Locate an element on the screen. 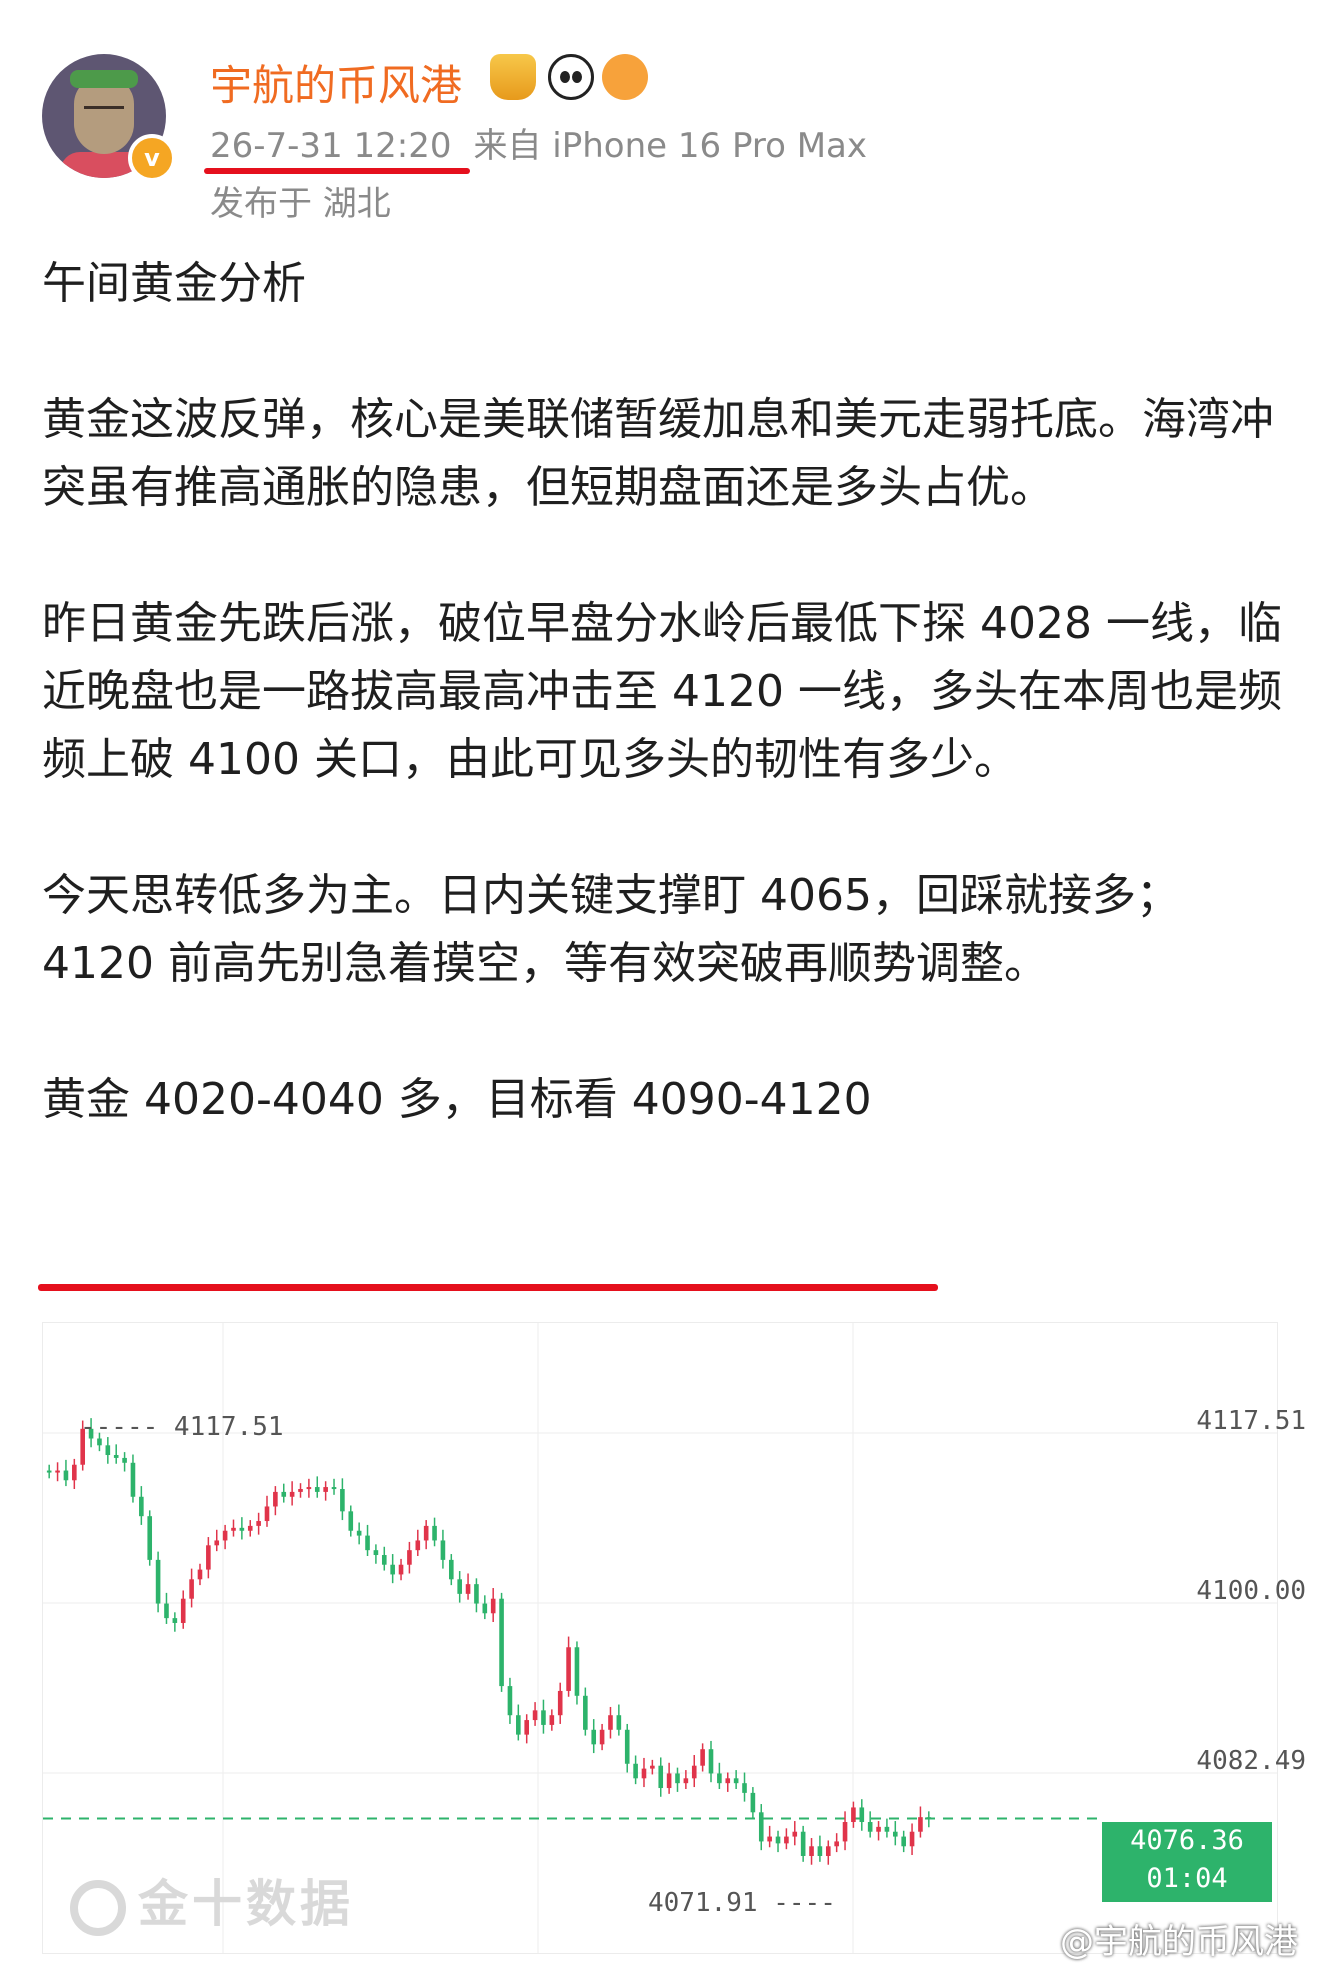 The height and width of the screenshot is (1967, 1320). y-tick-label: 4117.51 is located at coordinates (1251, 1421).